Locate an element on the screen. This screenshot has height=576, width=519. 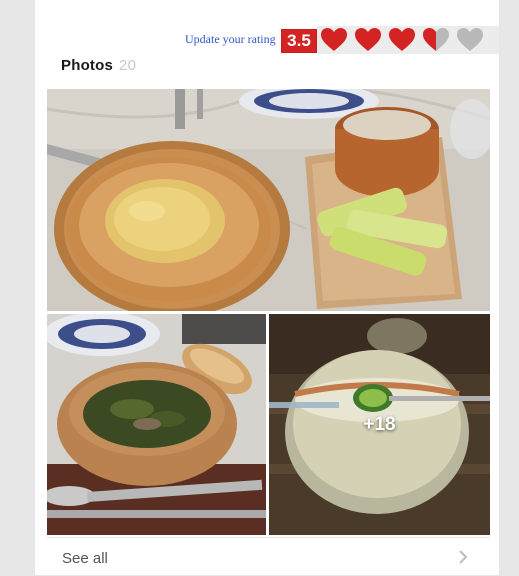
photos-heading: Photos 20 is located at coordinates (98, 65).